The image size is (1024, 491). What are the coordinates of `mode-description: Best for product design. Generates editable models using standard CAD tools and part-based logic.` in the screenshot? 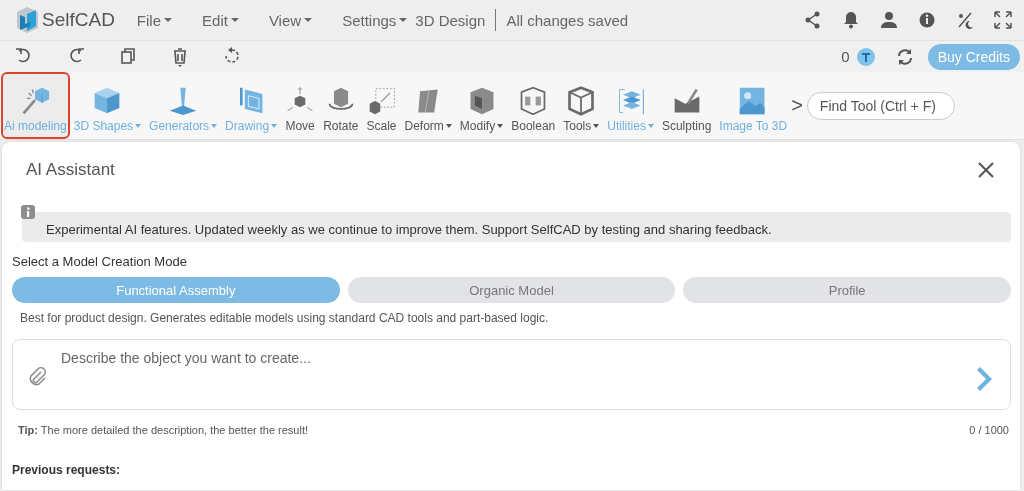 It's located at (285, 318).